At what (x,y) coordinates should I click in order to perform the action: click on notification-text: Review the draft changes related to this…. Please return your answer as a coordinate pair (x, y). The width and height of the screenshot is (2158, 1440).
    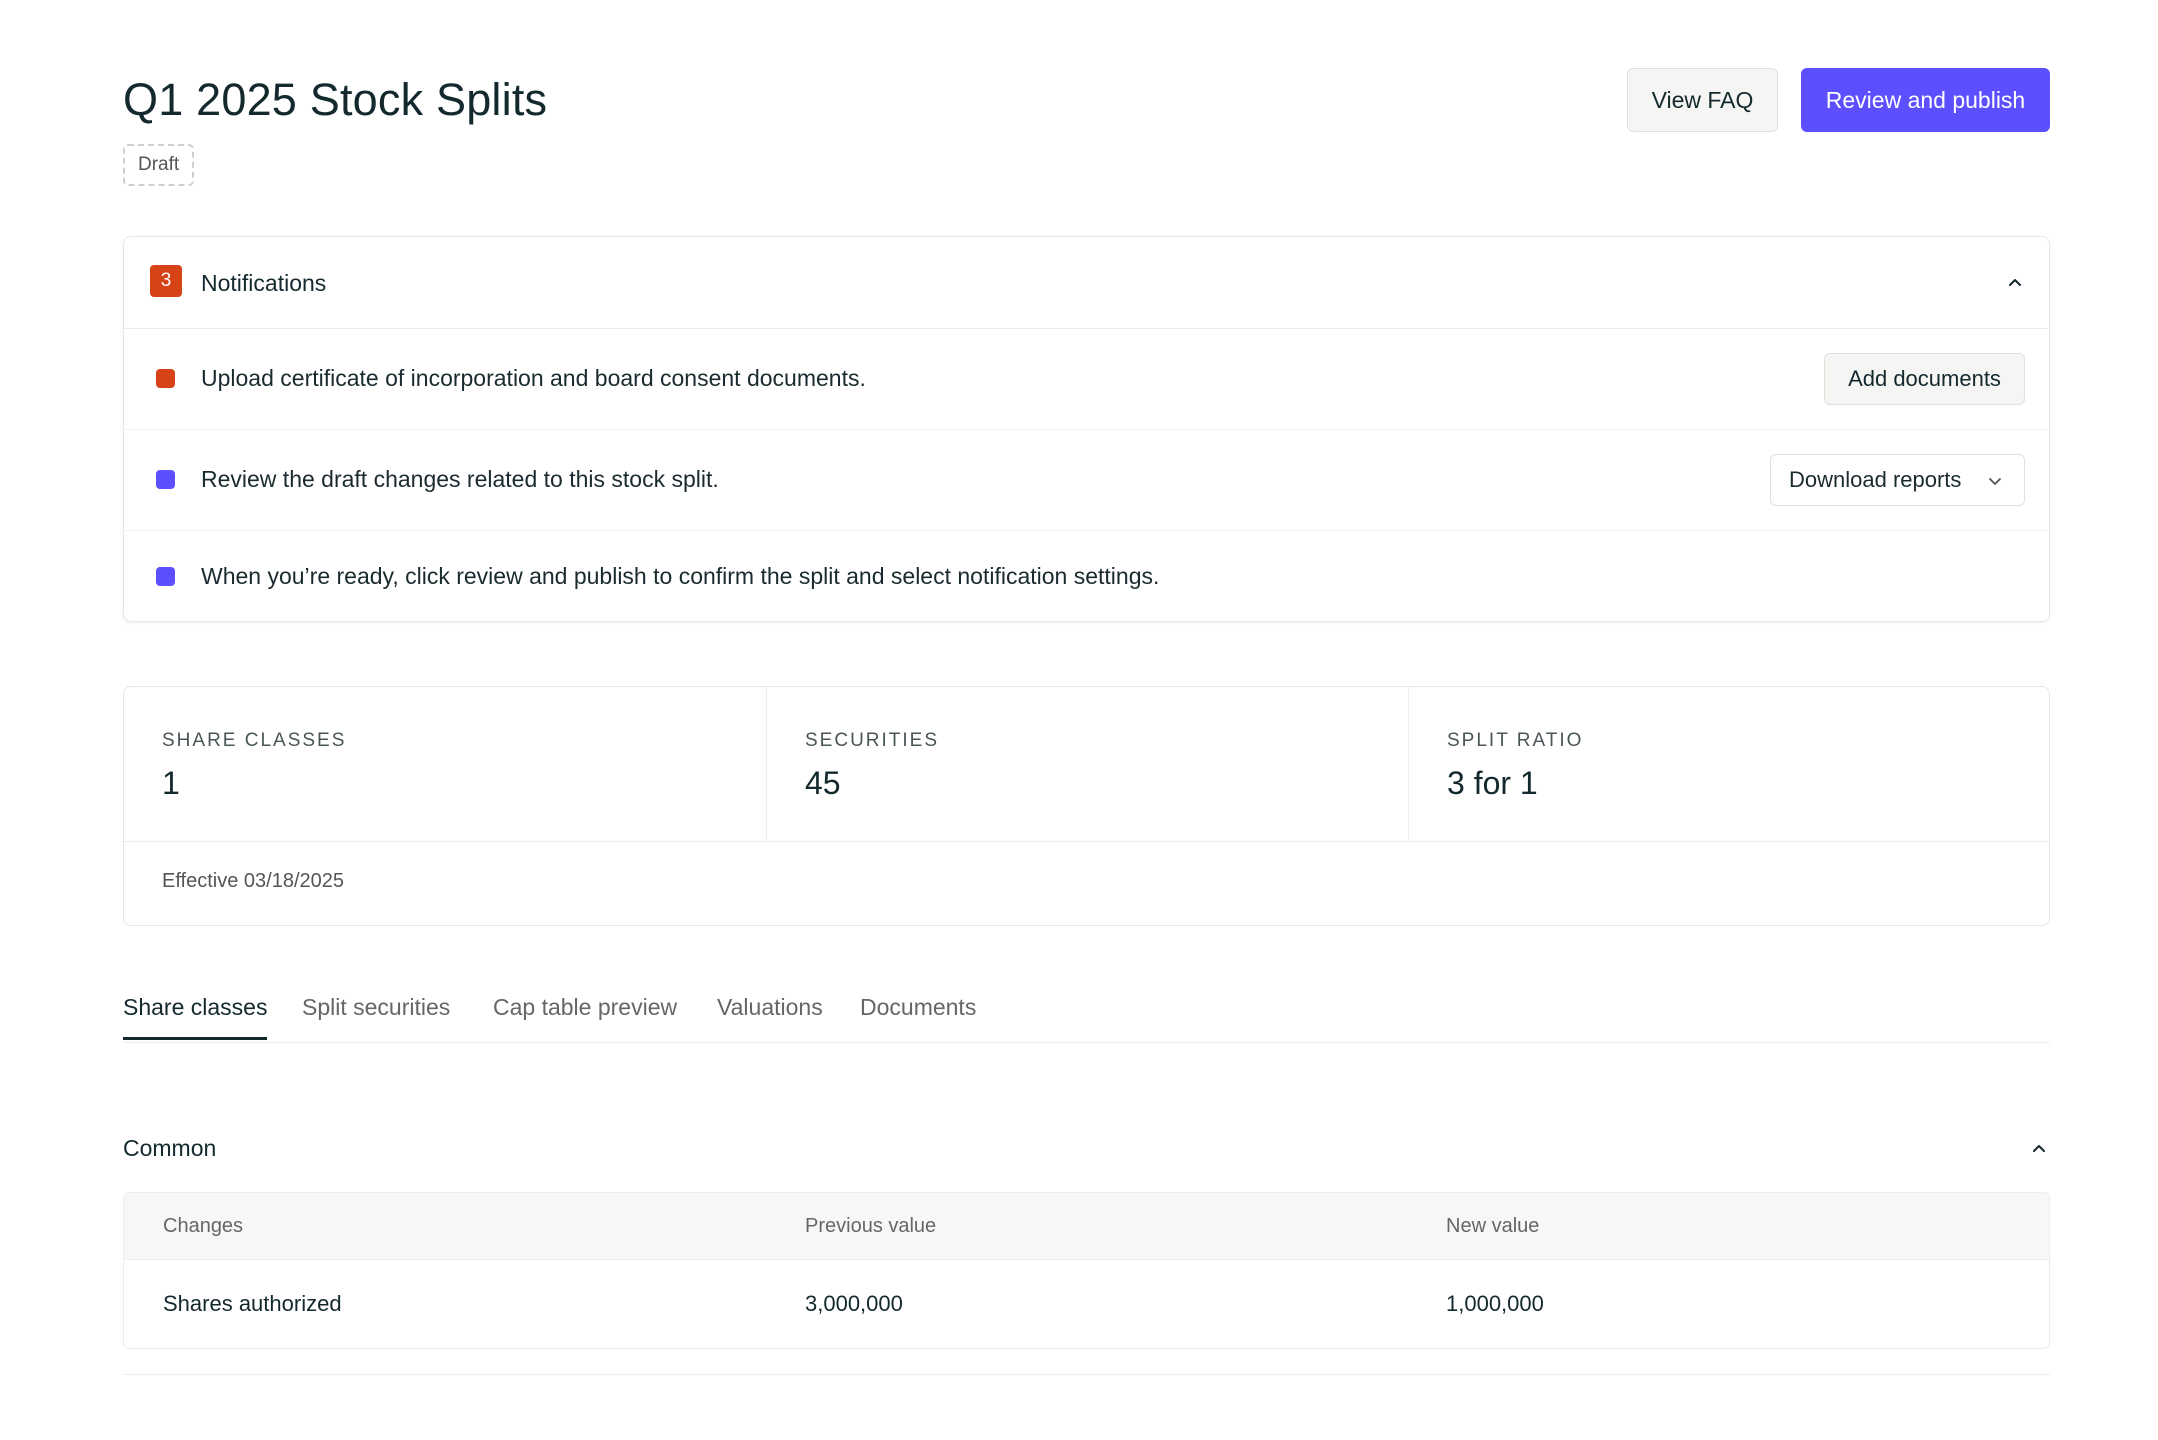
    Looking at the image, I should click on (460, 479).